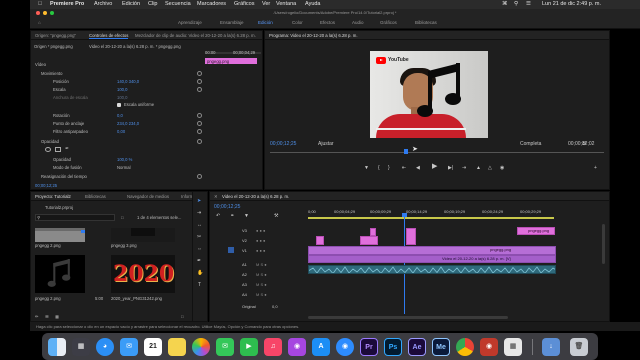 This screenshot has width=640, height=360. What do you see at coordinates (199, 176) in the screenshot?
I see `reset-time-remap-button` at bounding box center [199, 176].